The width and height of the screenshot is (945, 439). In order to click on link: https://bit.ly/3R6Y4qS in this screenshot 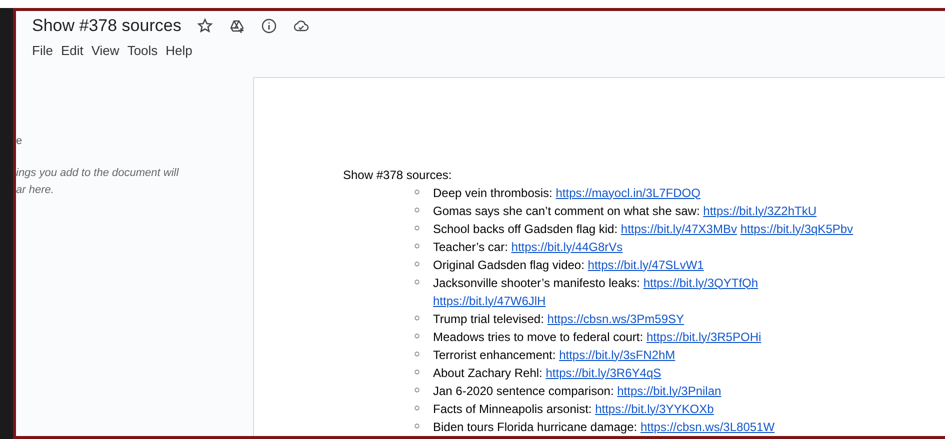, I will do `click(604, 373)`.